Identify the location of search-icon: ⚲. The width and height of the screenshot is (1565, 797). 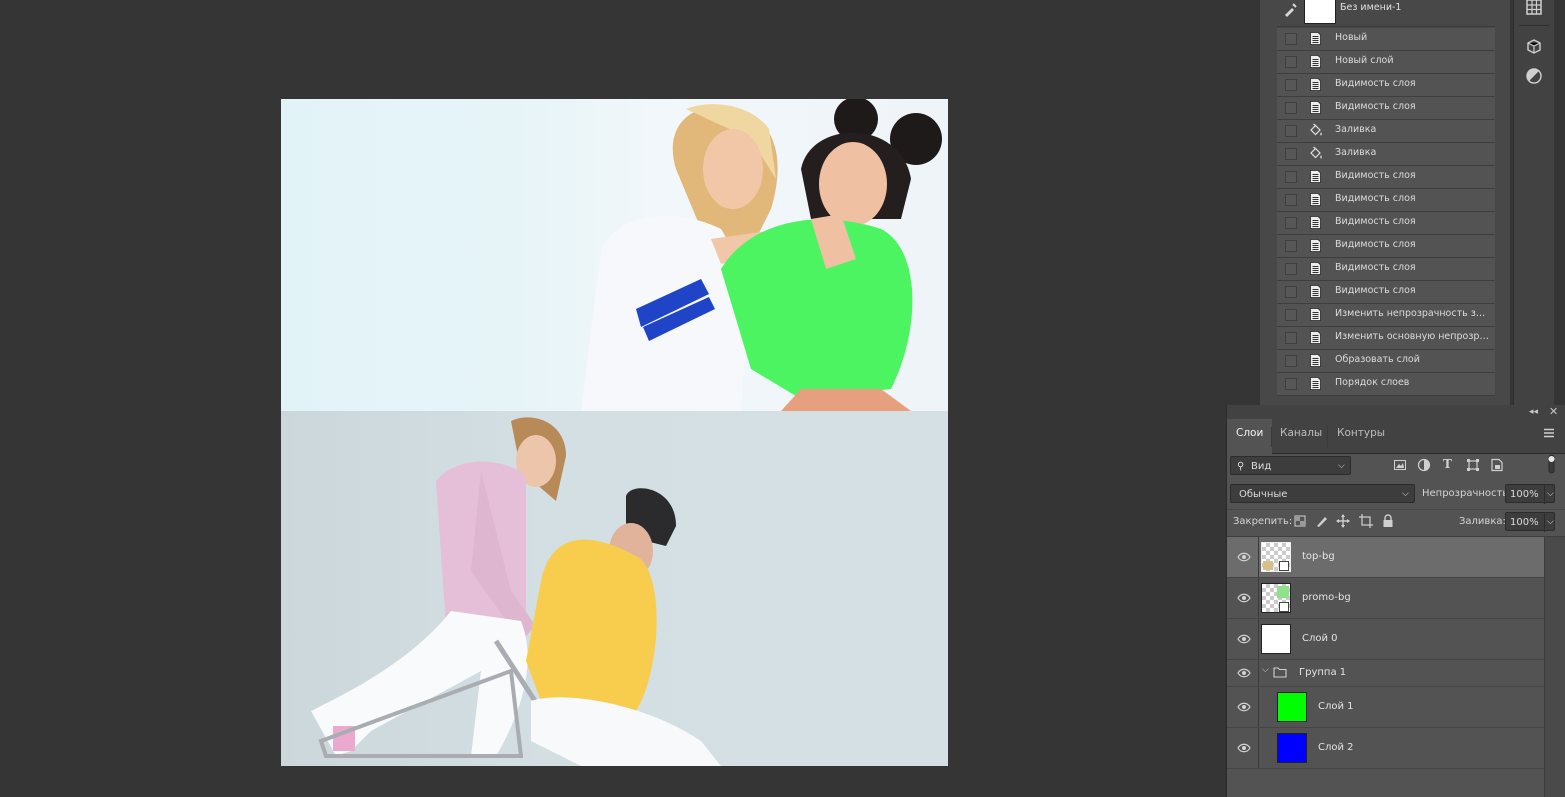
(1241, 466).